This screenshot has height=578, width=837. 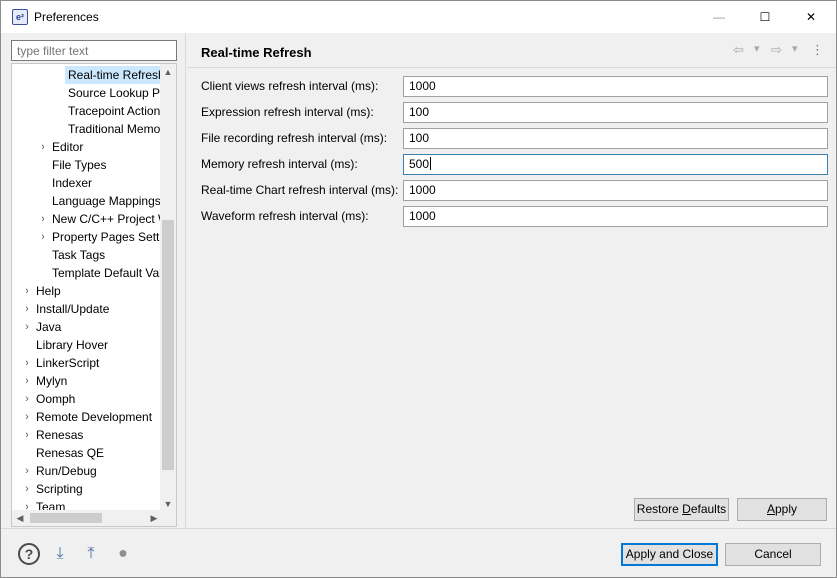 I want to click on tree-item: LinkerScript, so click(x=67, y=363).